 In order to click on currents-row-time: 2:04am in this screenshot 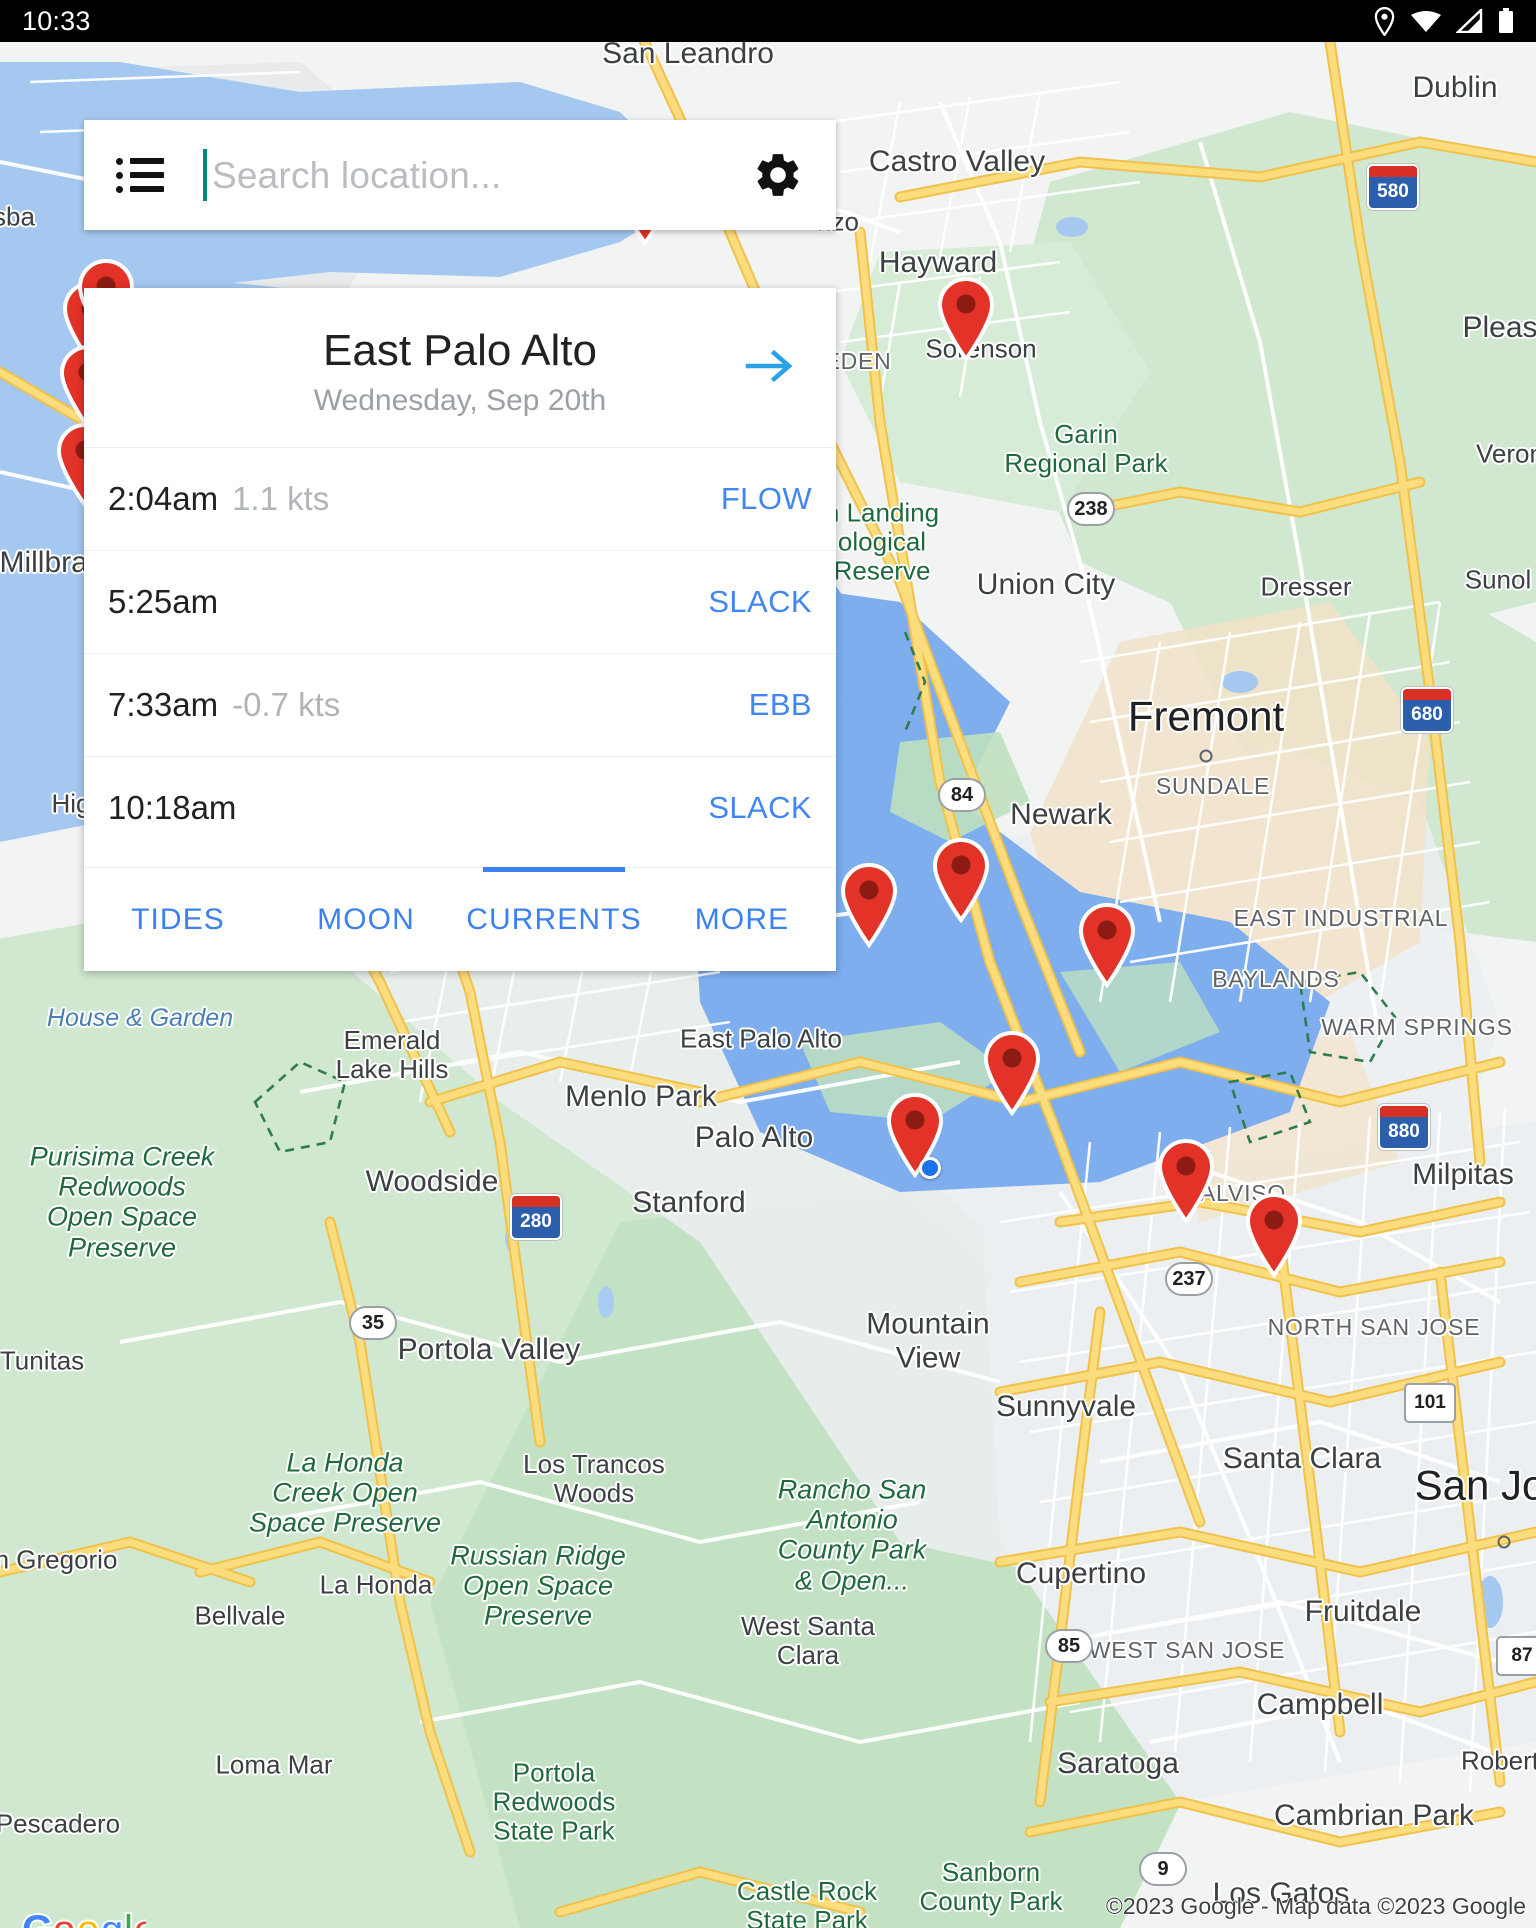, I will do `click(163, 499)`.